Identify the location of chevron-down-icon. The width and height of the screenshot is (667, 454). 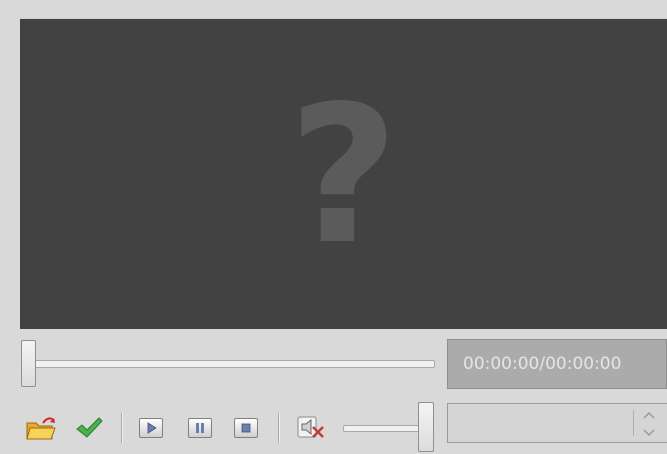
(649, 433).